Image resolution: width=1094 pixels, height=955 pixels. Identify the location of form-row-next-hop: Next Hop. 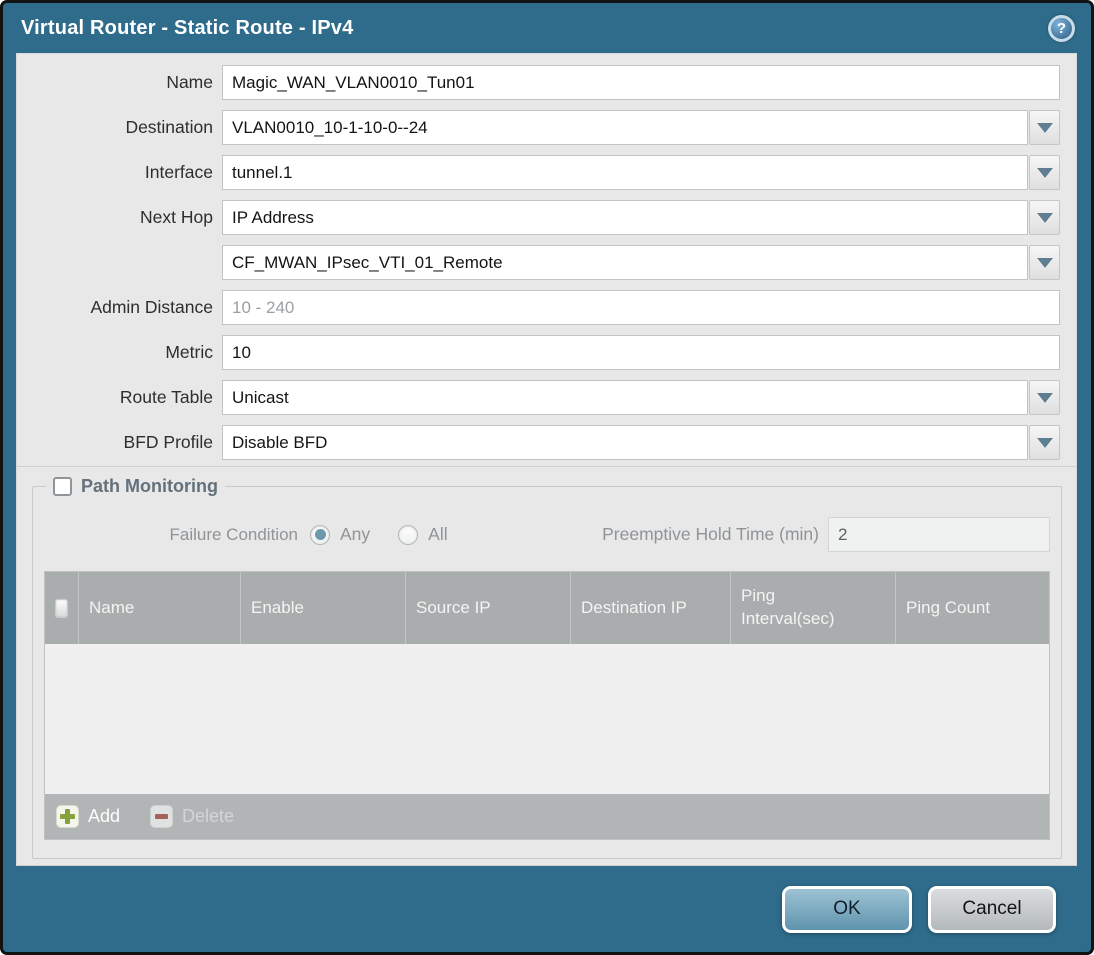
(538, 217).